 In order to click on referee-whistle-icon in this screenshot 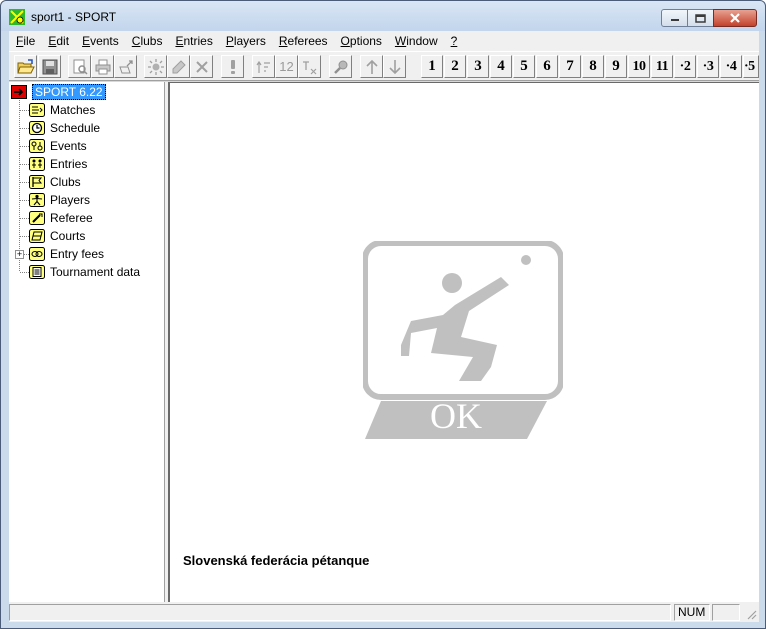, I will do `click(37, 218)`.